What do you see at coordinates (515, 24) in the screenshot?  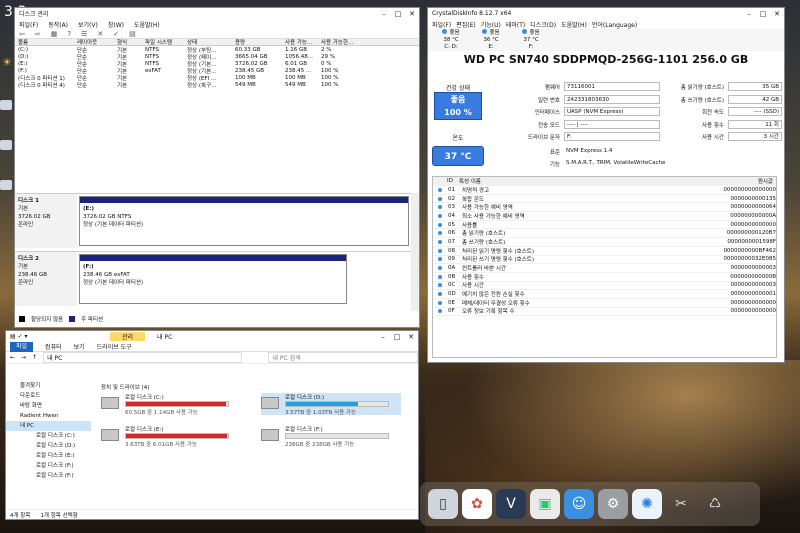 I see `menu-item: 테마(T)` at bounding box center [515, 24].